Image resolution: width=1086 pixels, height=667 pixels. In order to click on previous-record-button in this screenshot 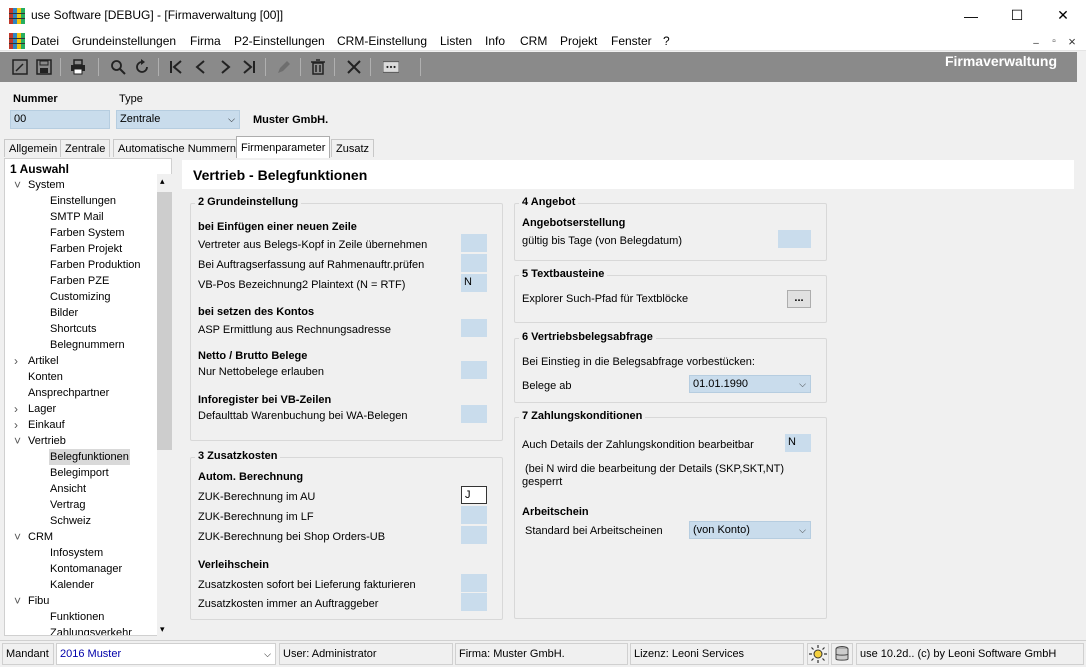, I will do `click(201, 67)`.